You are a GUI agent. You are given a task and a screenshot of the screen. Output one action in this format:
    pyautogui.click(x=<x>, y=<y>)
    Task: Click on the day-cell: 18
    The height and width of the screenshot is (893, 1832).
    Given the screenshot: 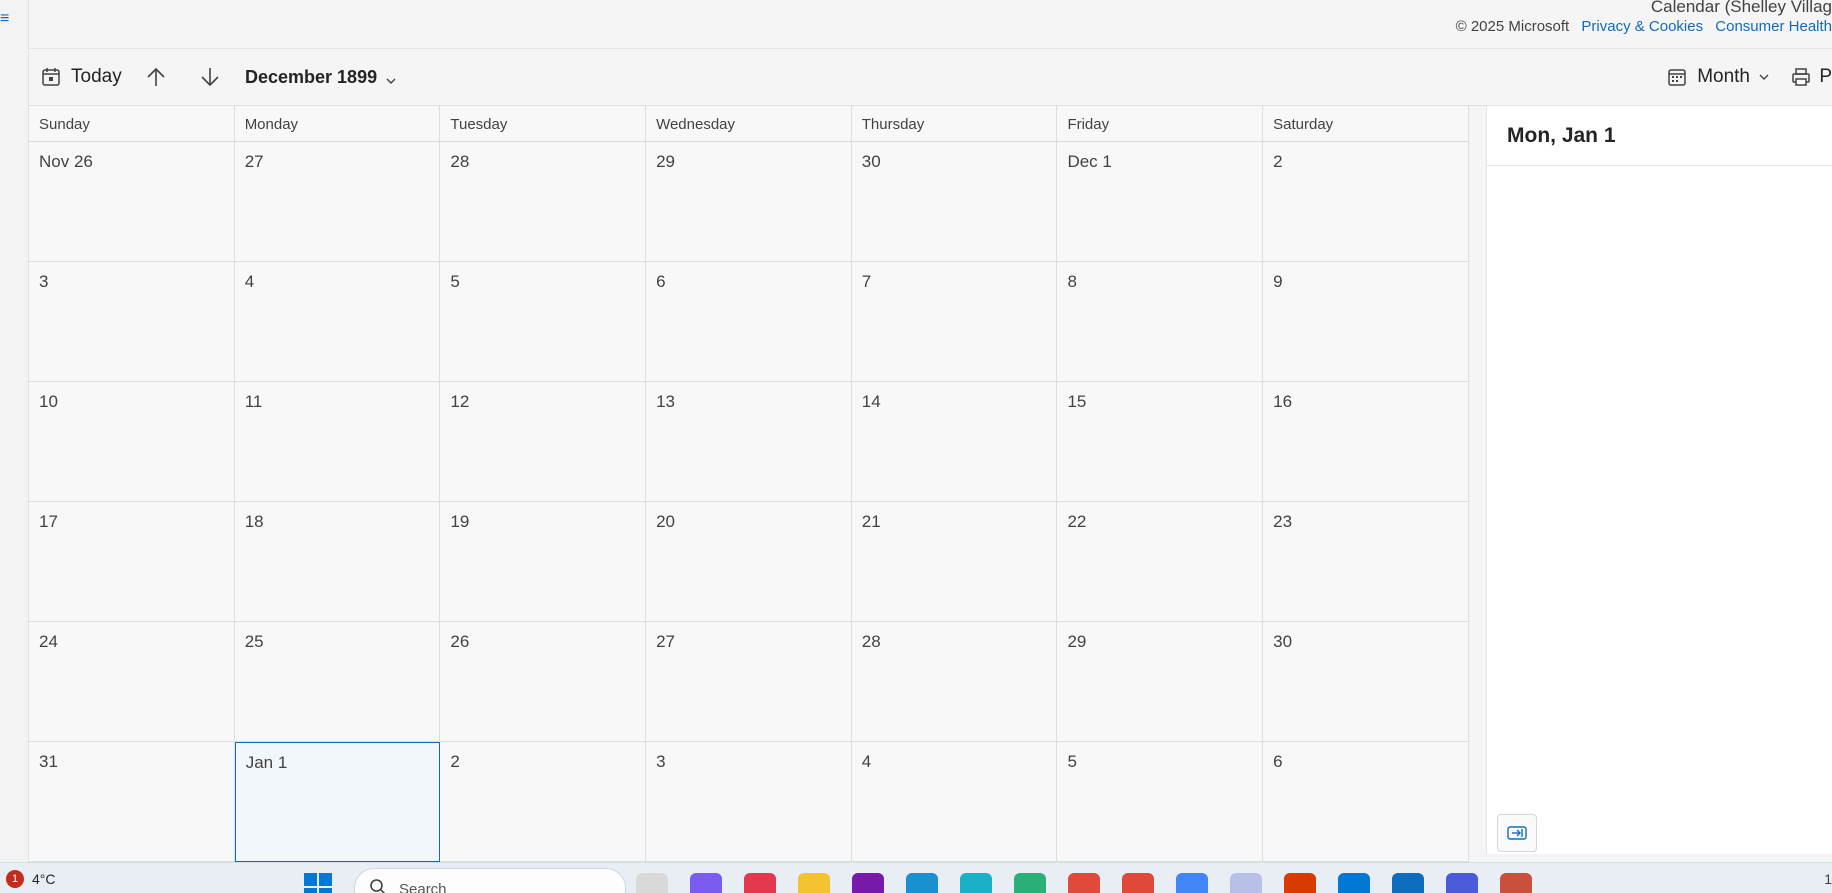 What is the action you would take?
    pyautogui.click(x=338, y=562)
    